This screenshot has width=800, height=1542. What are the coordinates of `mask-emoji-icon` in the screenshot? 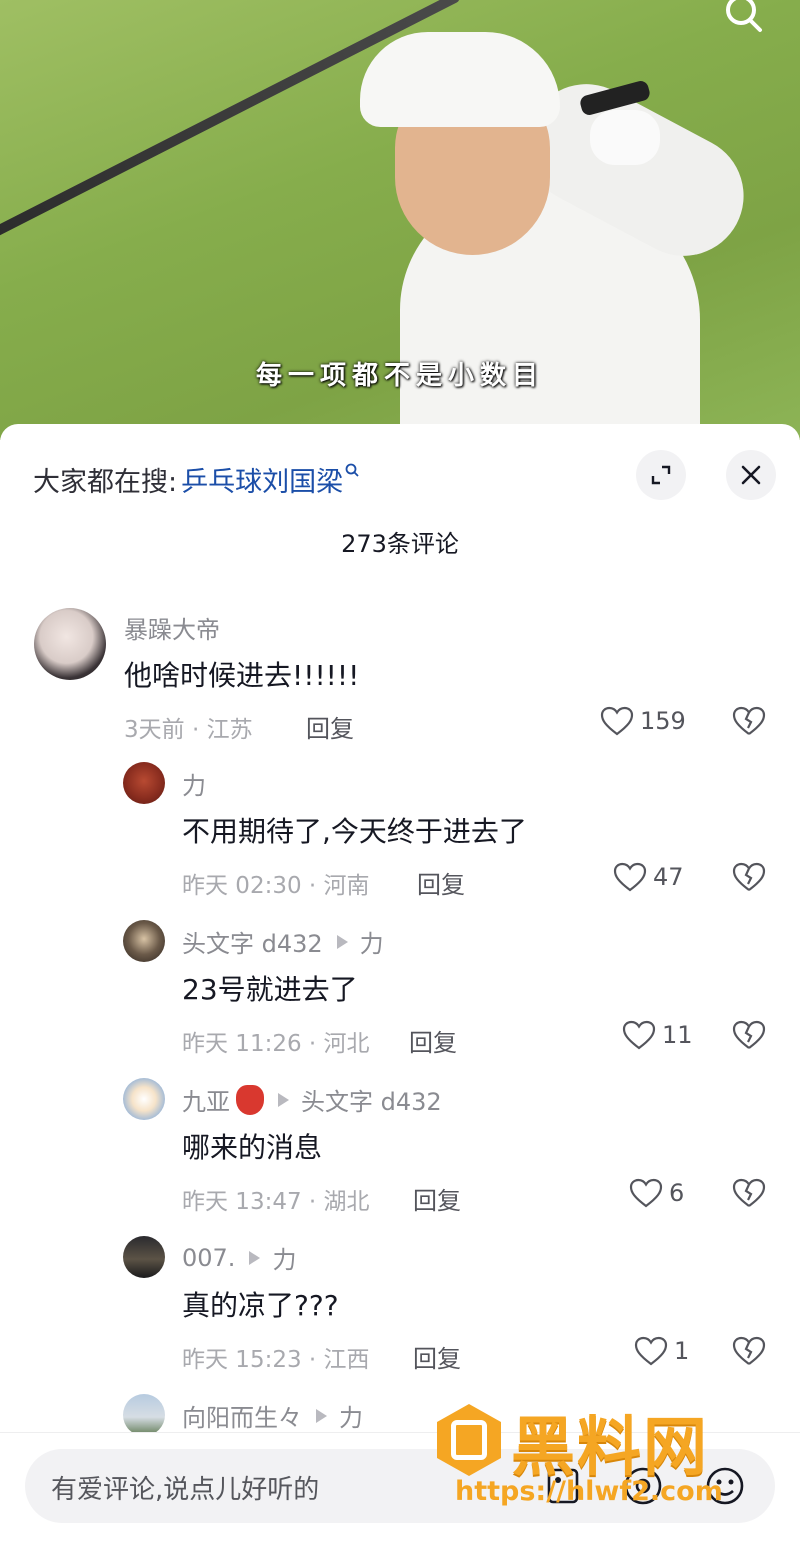 It's located at (250, 1099).